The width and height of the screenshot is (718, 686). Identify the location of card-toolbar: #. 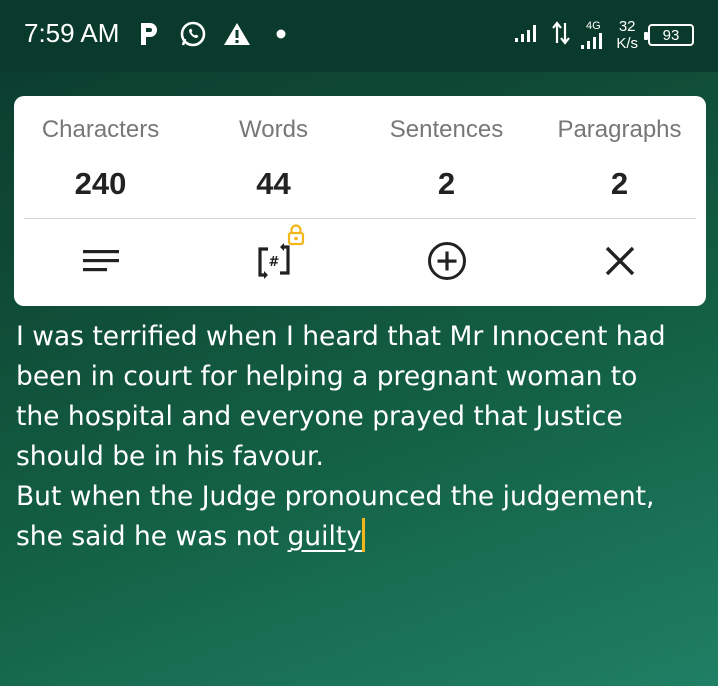
(360, 260).